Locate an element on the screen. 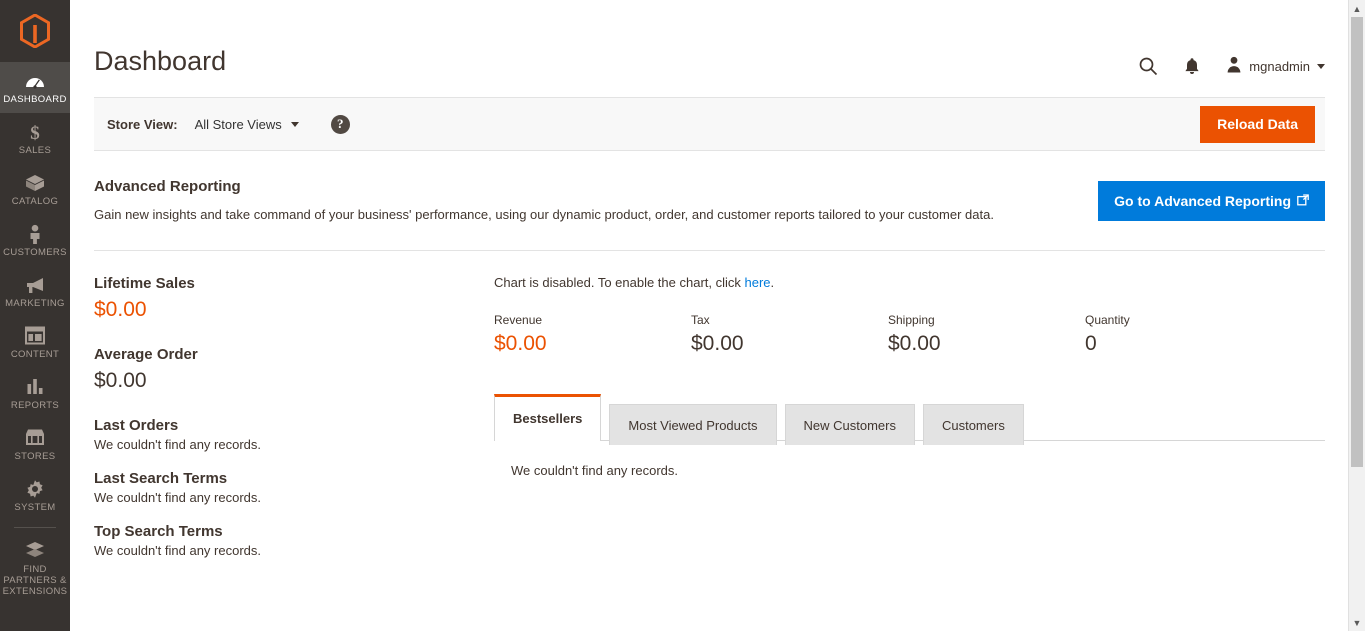 Image resolution: width=1365 pixels, height=631 pixels. sidebar-divider is located at coordinates (35, 527).